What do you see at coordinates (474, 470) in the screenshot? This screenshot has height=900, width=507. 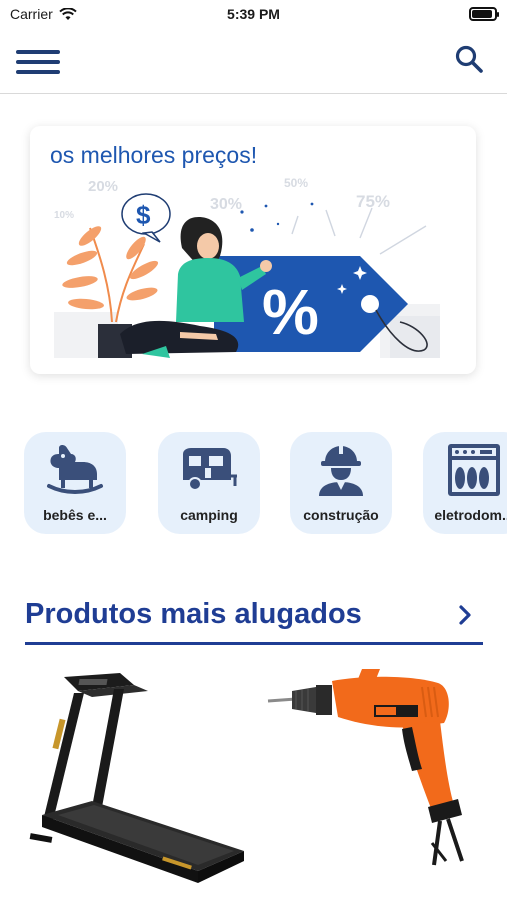 I see `dishwasher-icon` at bounding box center [474, 470].